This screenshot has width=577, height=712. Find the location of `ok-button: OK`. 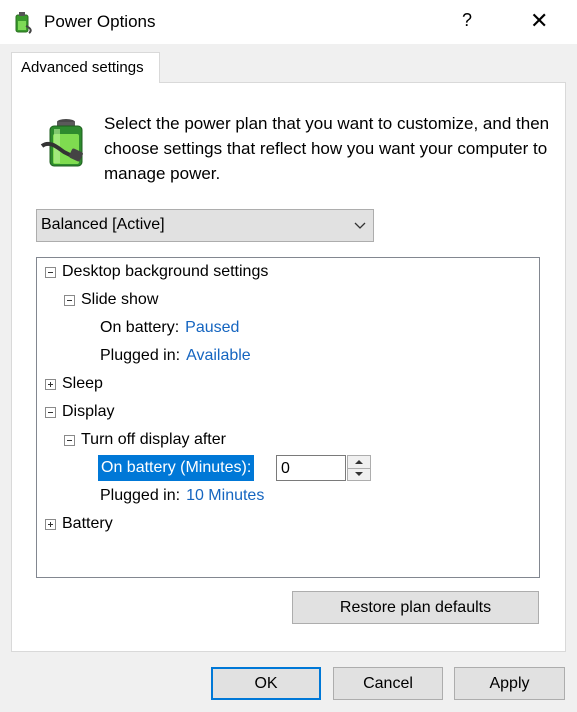

ok-button: OK is located at coordinates (266, 683).